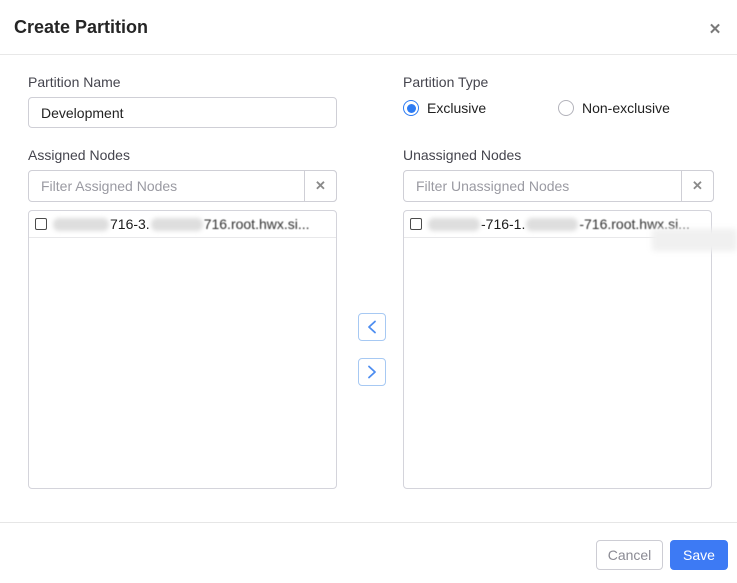 The width and height of the screenshot is (737, 583). Describe the element at coordinates (74, 82) in the screenshot. I see `partition-name-label: Partition Name` at that location.